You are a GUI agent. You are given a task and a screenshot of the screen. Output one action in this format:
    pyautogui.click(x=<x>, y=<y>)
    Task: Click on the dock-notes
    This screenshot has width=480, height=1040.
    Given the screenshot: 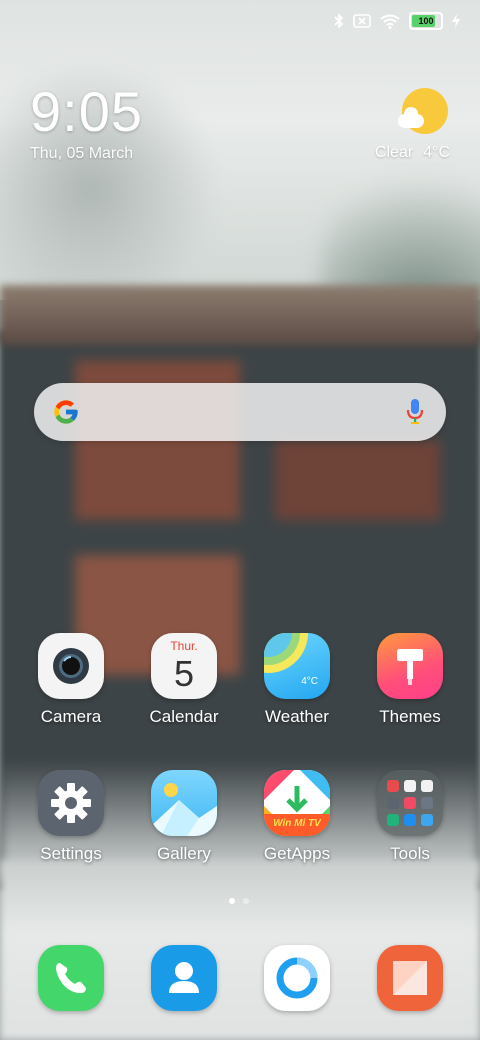 What is the action you would take?
    pyautogui.click(x=410, y=978)
    